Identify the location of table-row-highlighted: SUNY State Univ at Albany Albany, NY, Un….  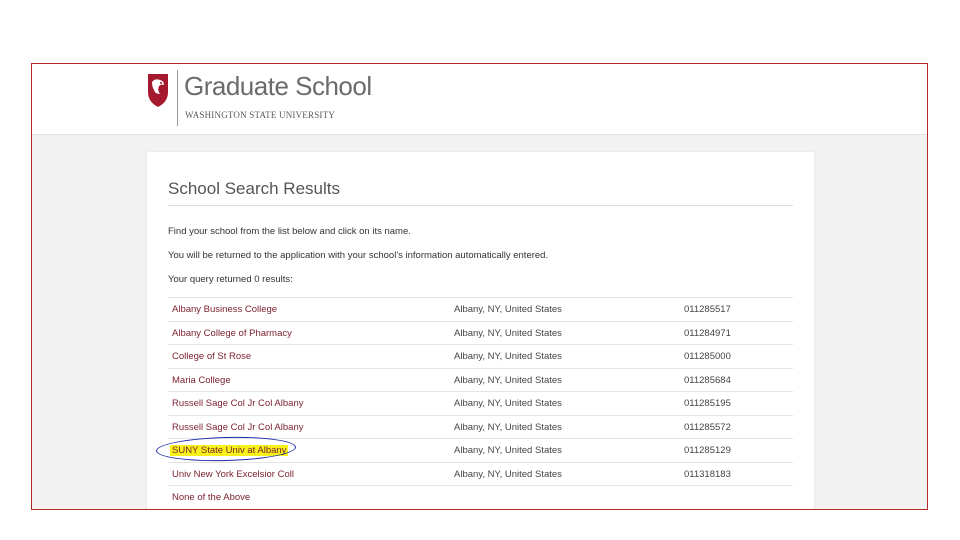
(474, 449).